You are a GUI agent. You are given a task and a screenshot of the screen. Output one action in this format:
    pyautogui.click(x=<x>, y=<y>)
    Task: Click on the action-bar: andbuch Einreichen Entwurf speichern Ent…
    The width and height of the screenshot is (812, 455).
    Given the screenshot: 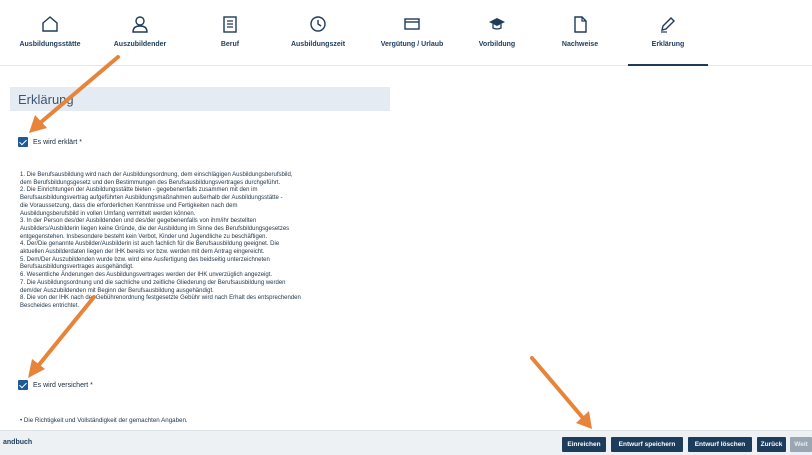 What is the action you would take?
    pyautogui.click(x=406, y=442)
    